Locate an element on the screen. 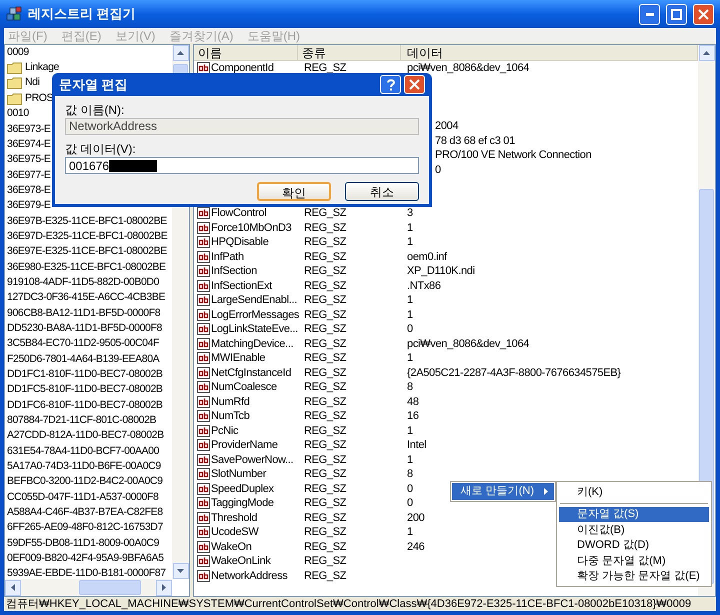 The image size is (720, 615). tree-item: BEFBC0-3200-11D2-B4C2-00A0C9 is located at coordinates (85, 482).